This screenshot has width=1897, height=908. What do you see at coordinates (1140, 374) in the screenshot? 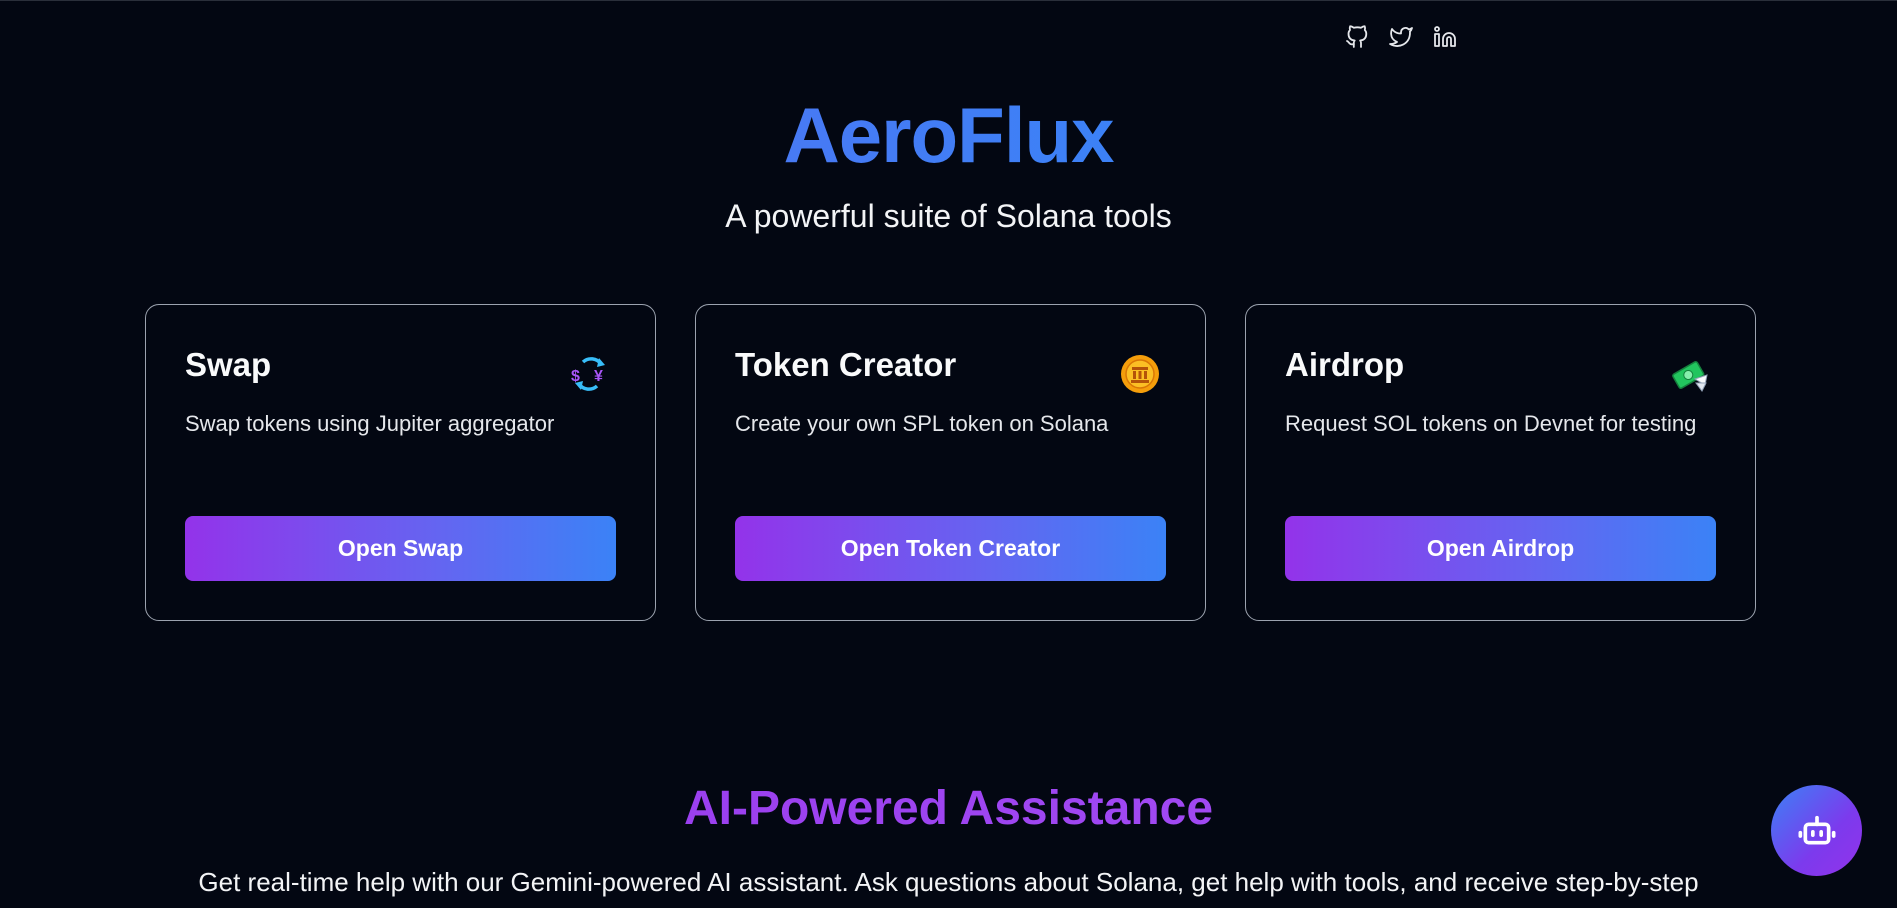
I see `coin-icon` at bounding box center [1140, 374].